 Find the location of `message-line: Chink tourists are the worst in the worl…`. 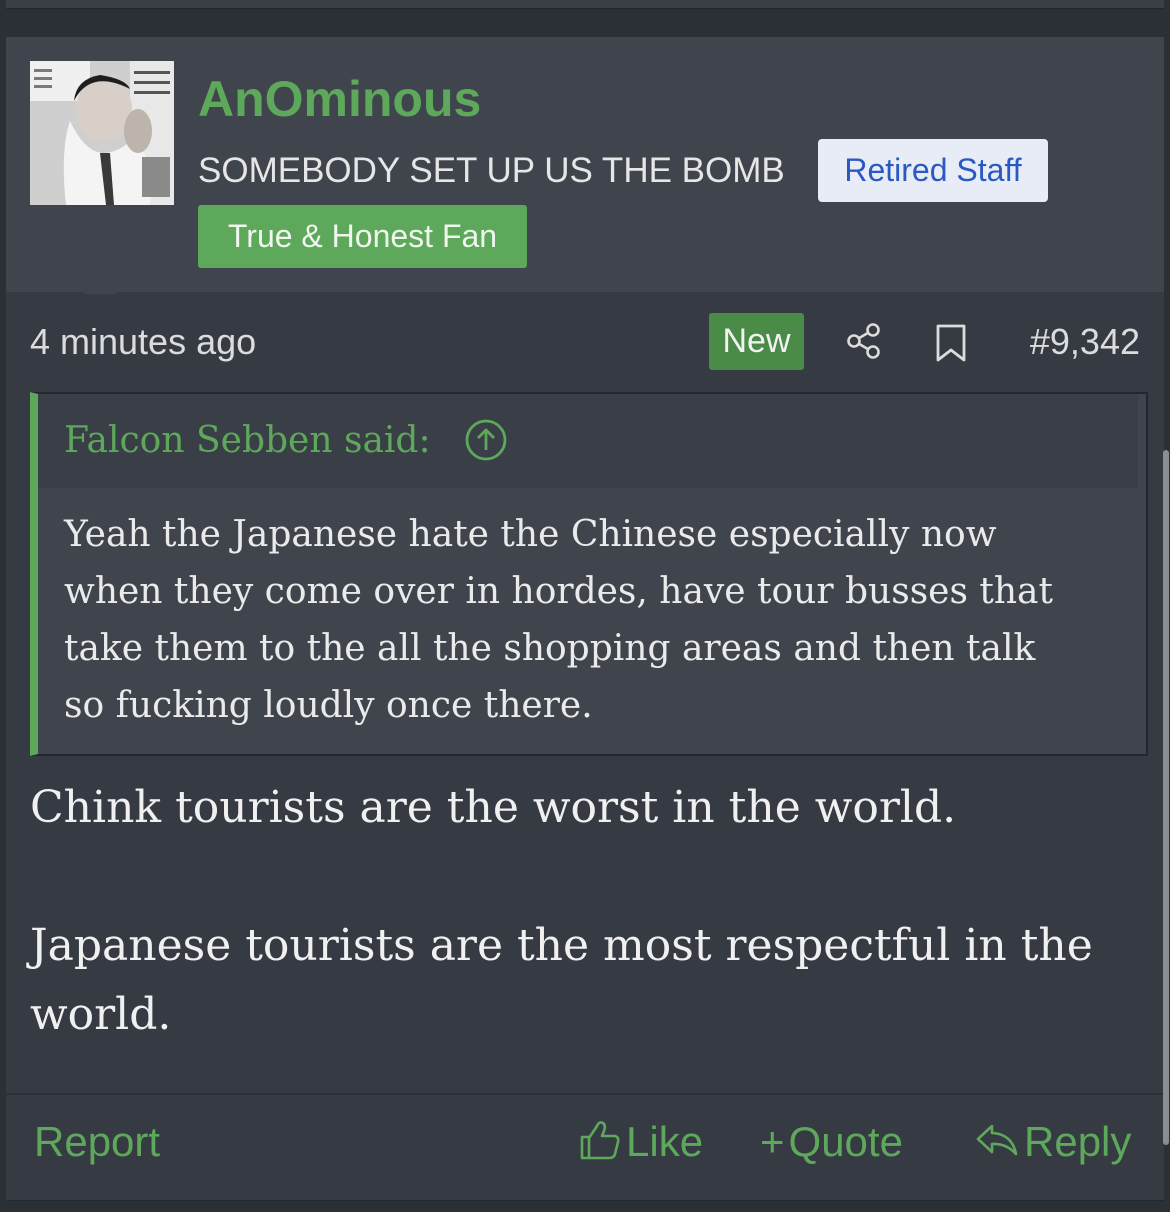

message-line: Chink tourists are the worst in the worl… is located at coordinates (493, 807).